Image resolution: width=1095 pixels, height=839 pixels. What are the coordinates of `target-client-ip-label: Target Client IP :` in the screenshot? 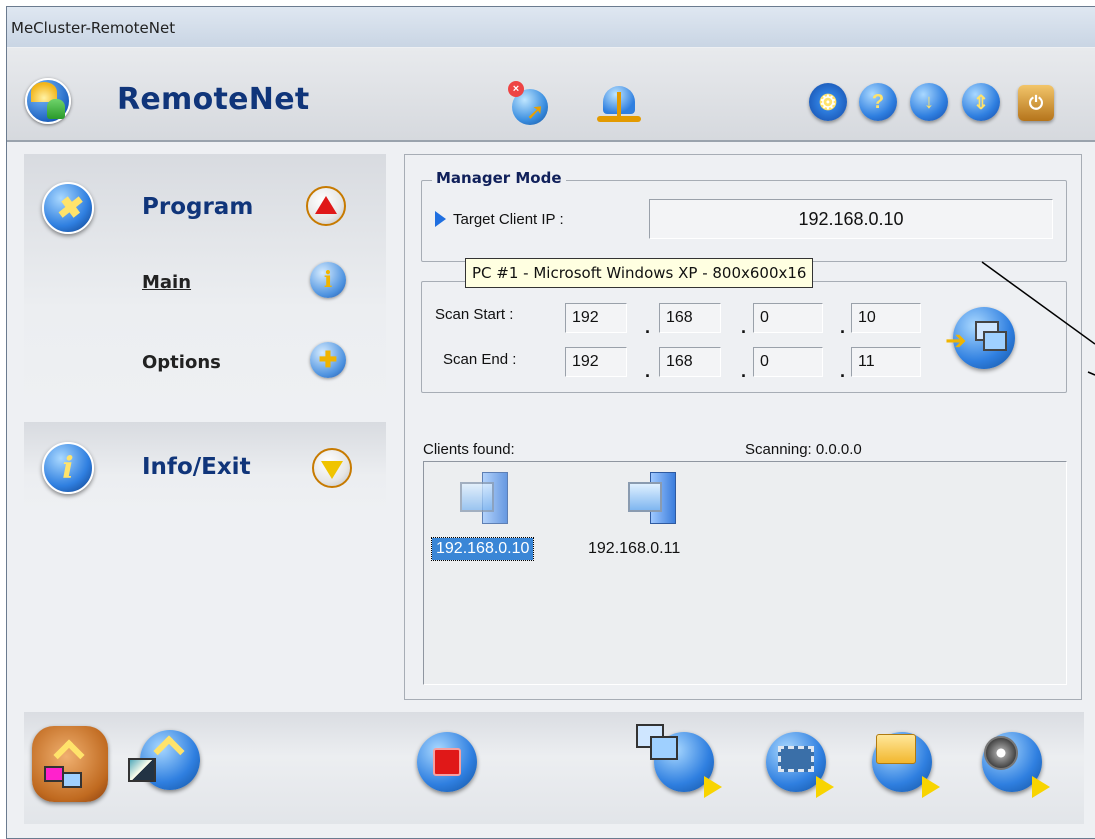 It's located at (508, 219).